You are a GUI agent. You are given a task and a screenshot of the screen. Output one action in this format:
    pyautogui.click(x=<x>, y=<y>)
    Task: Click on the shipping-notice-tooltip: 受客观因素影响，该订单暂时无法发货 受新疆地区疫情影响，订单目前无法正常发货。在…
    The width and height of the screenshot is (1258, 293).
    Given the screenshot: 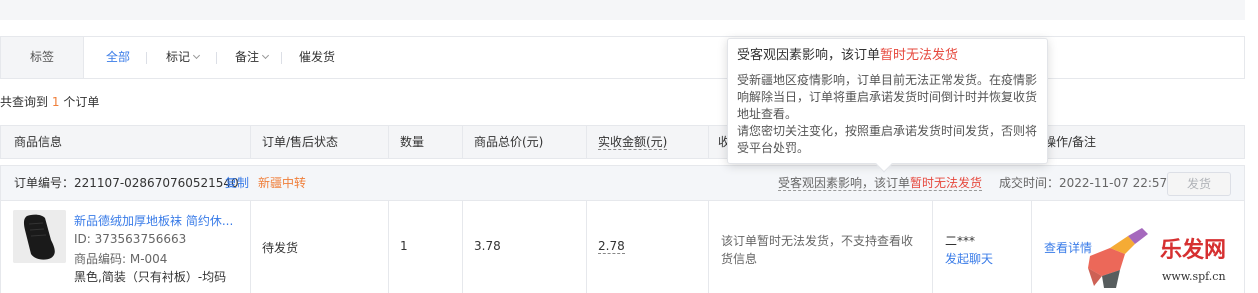 What is the action you would take?
    pyautogui.click(x=887, y=105)
    